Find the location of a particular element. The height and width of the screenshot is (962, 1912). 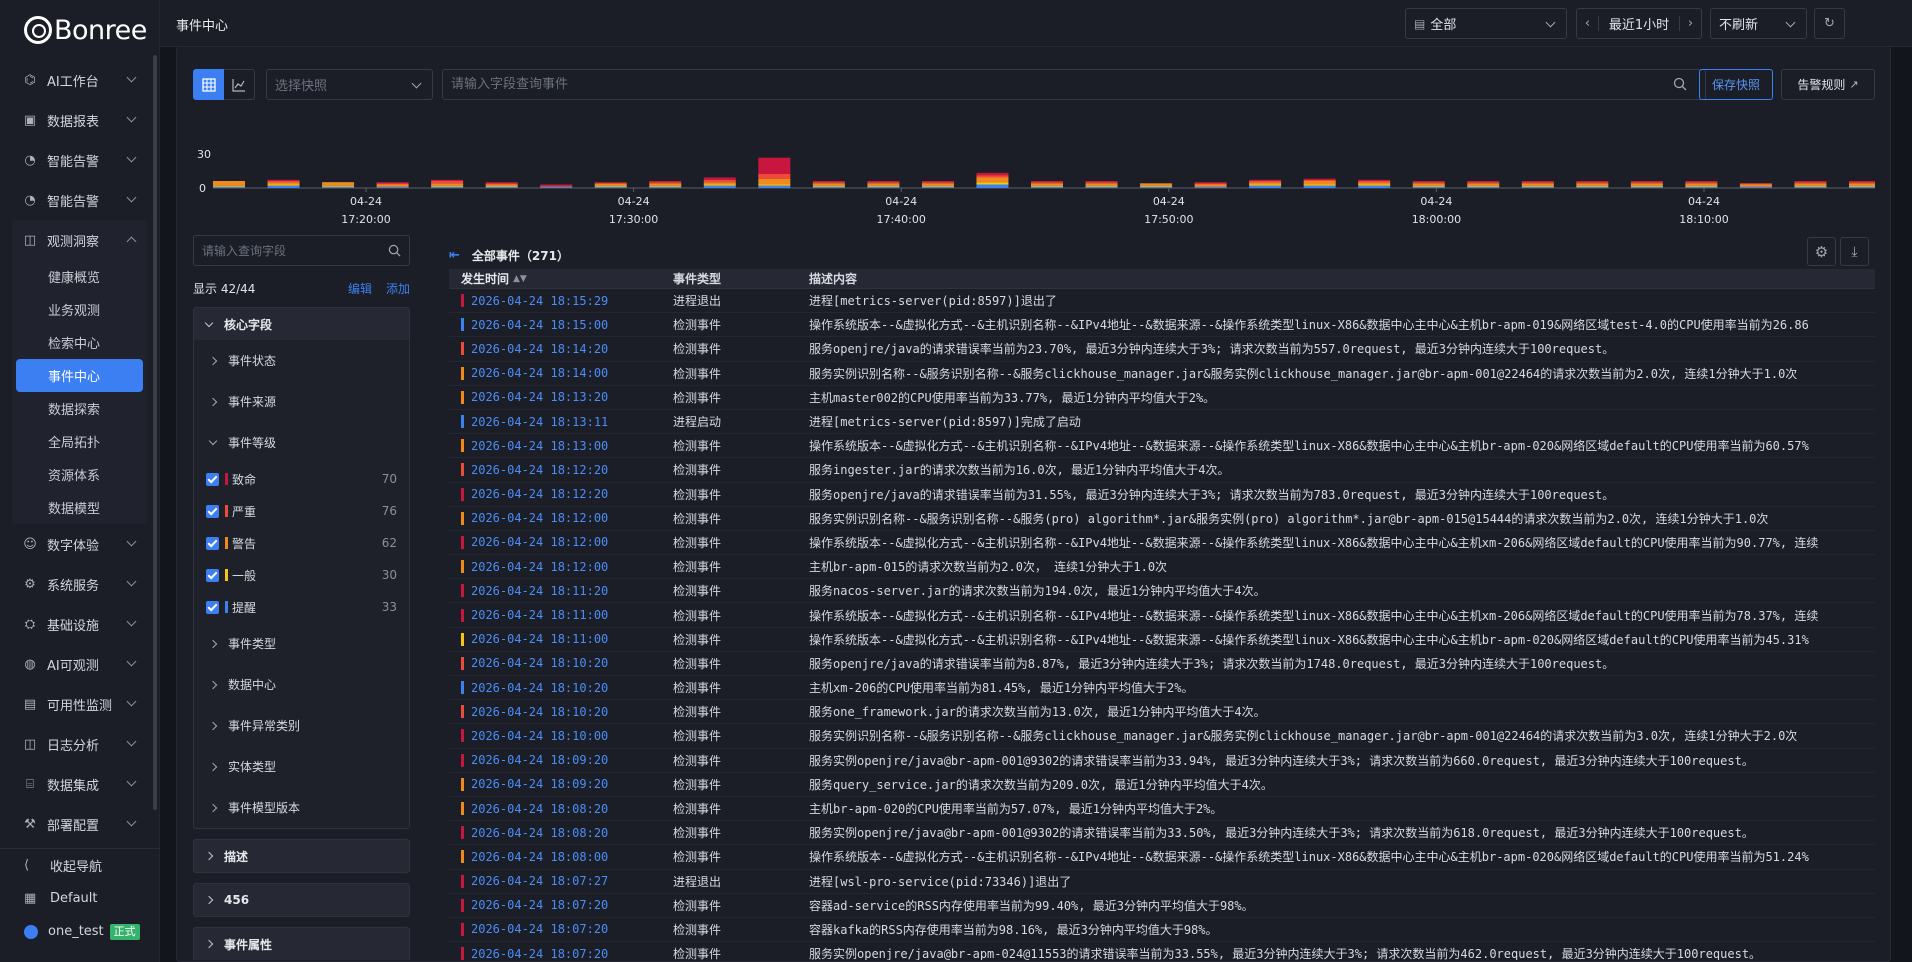

download-button: ⤓ is located at coordinates (1854, 251).